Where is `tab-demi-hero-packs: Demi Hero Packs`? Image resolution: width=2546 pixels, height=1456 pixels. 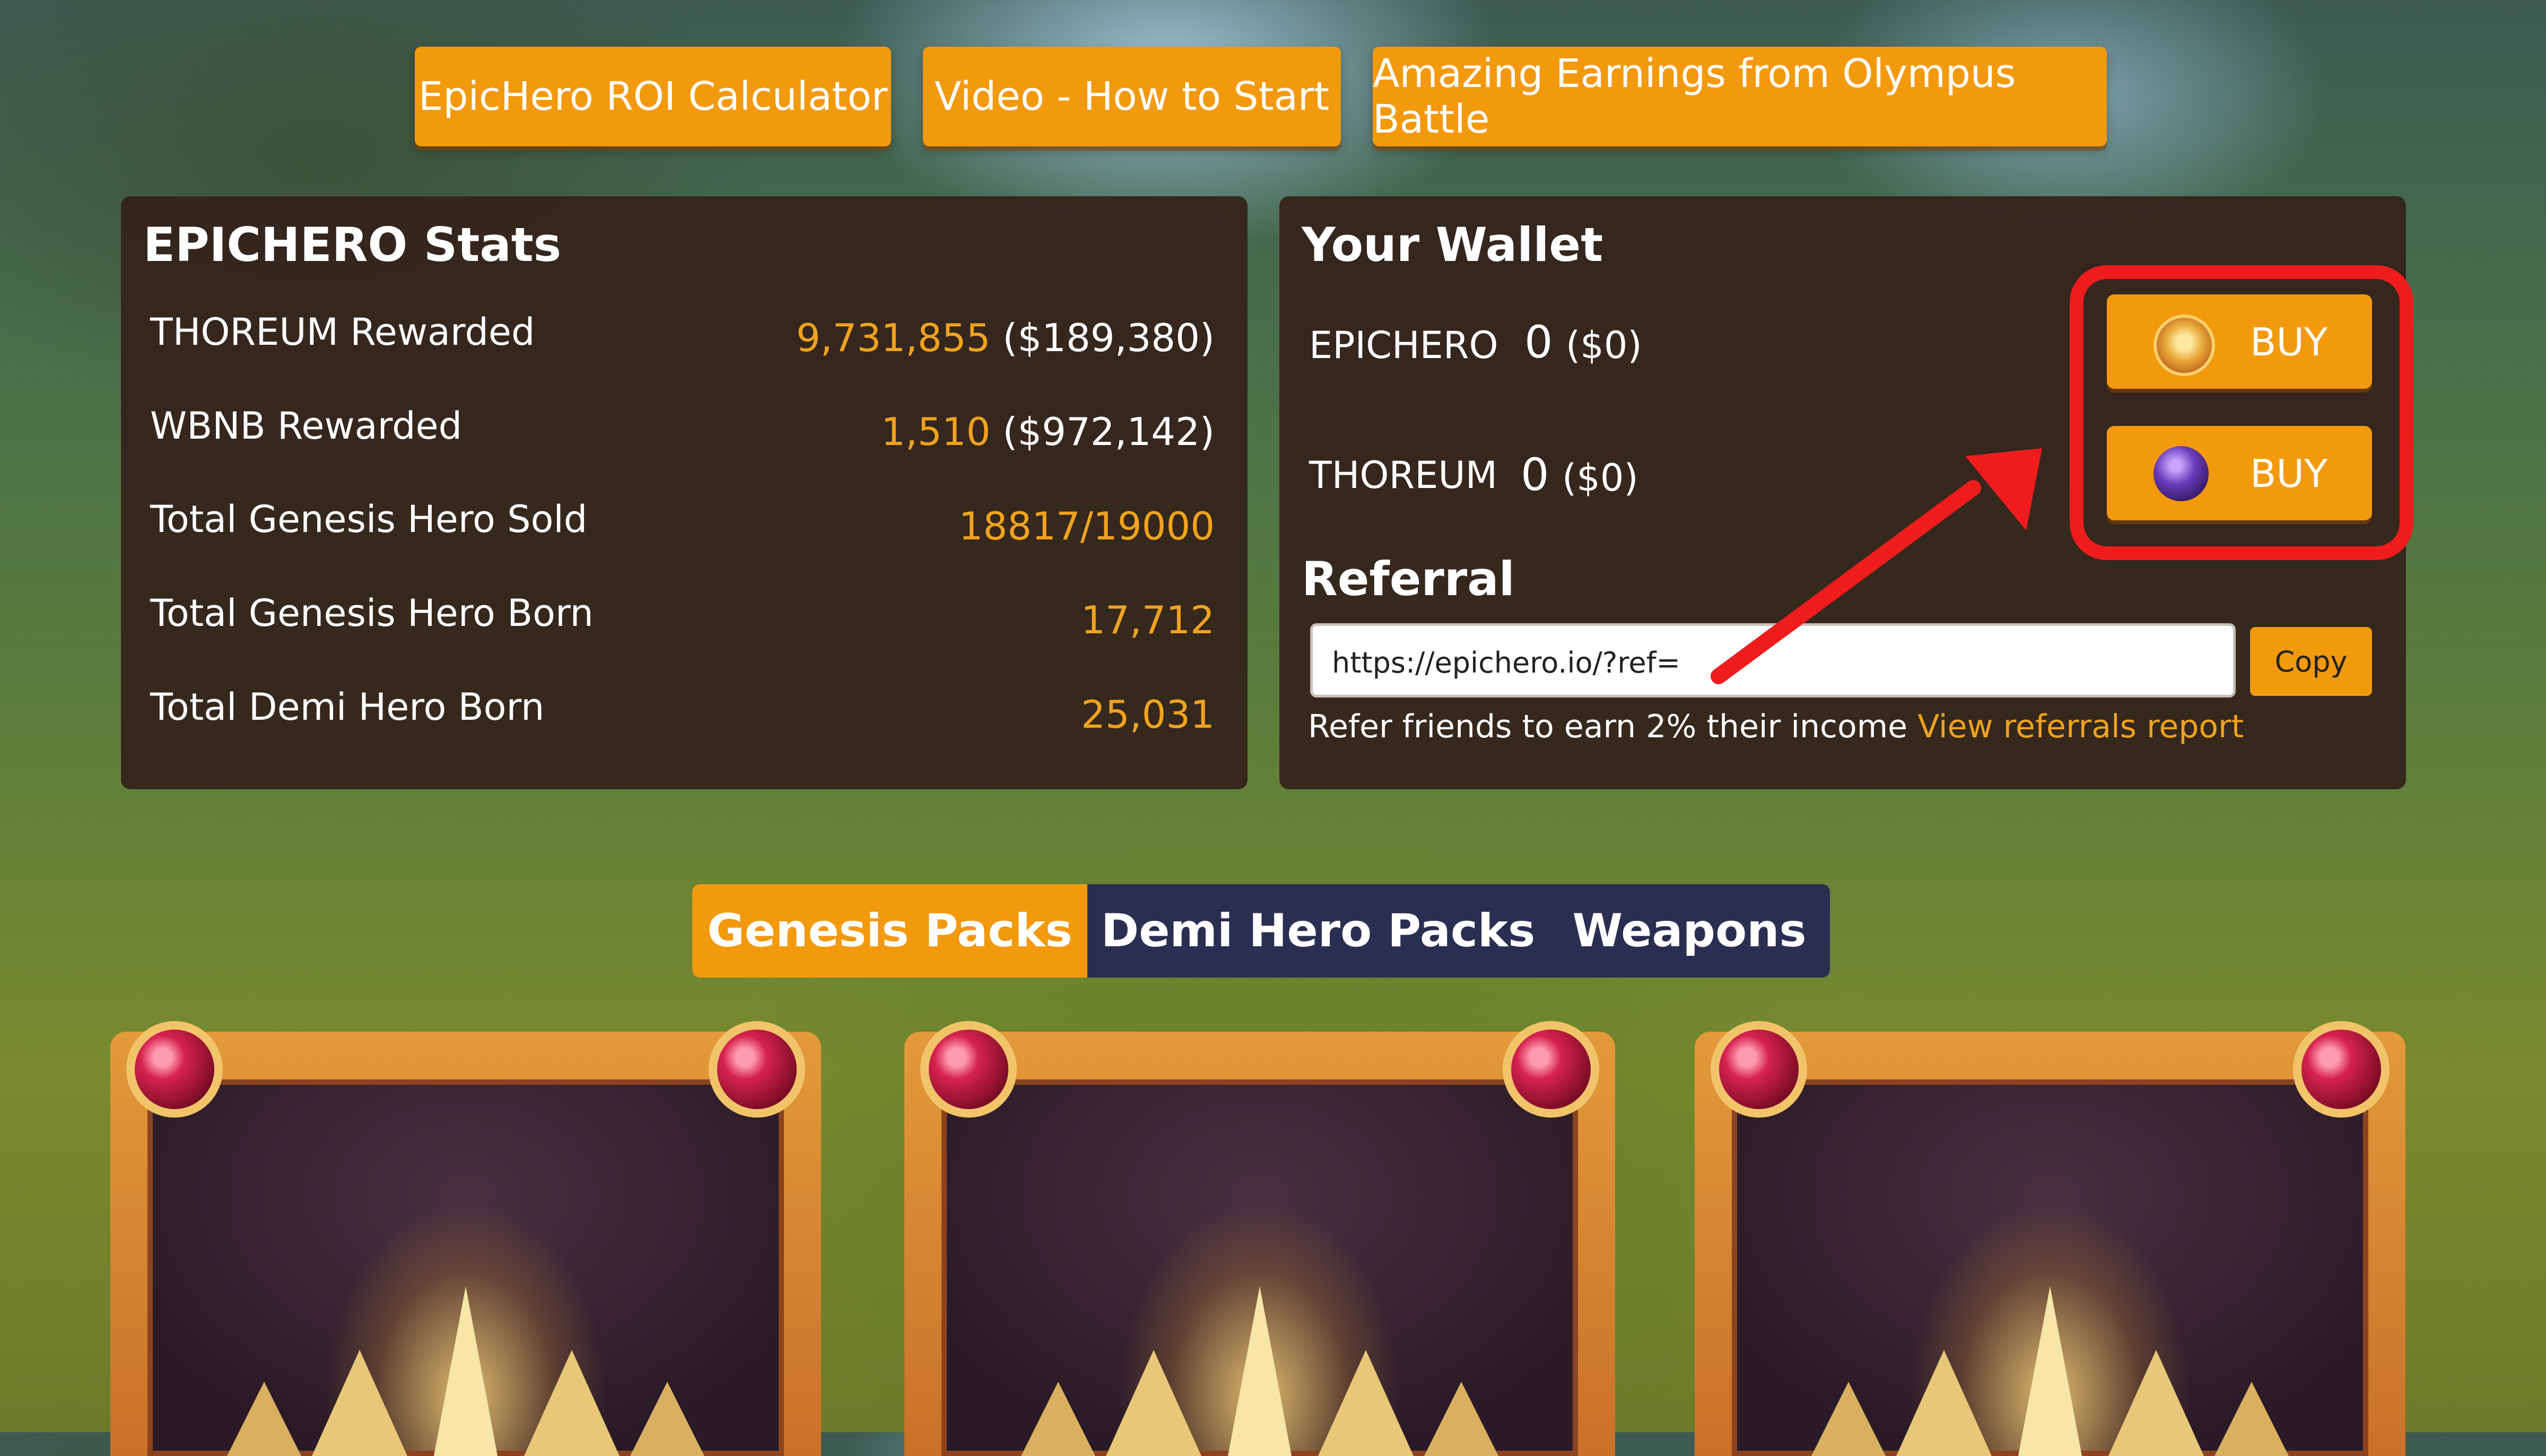 tab-demi-hero-packs: Demi Hero Packs is located at coordinates (1318, 931).